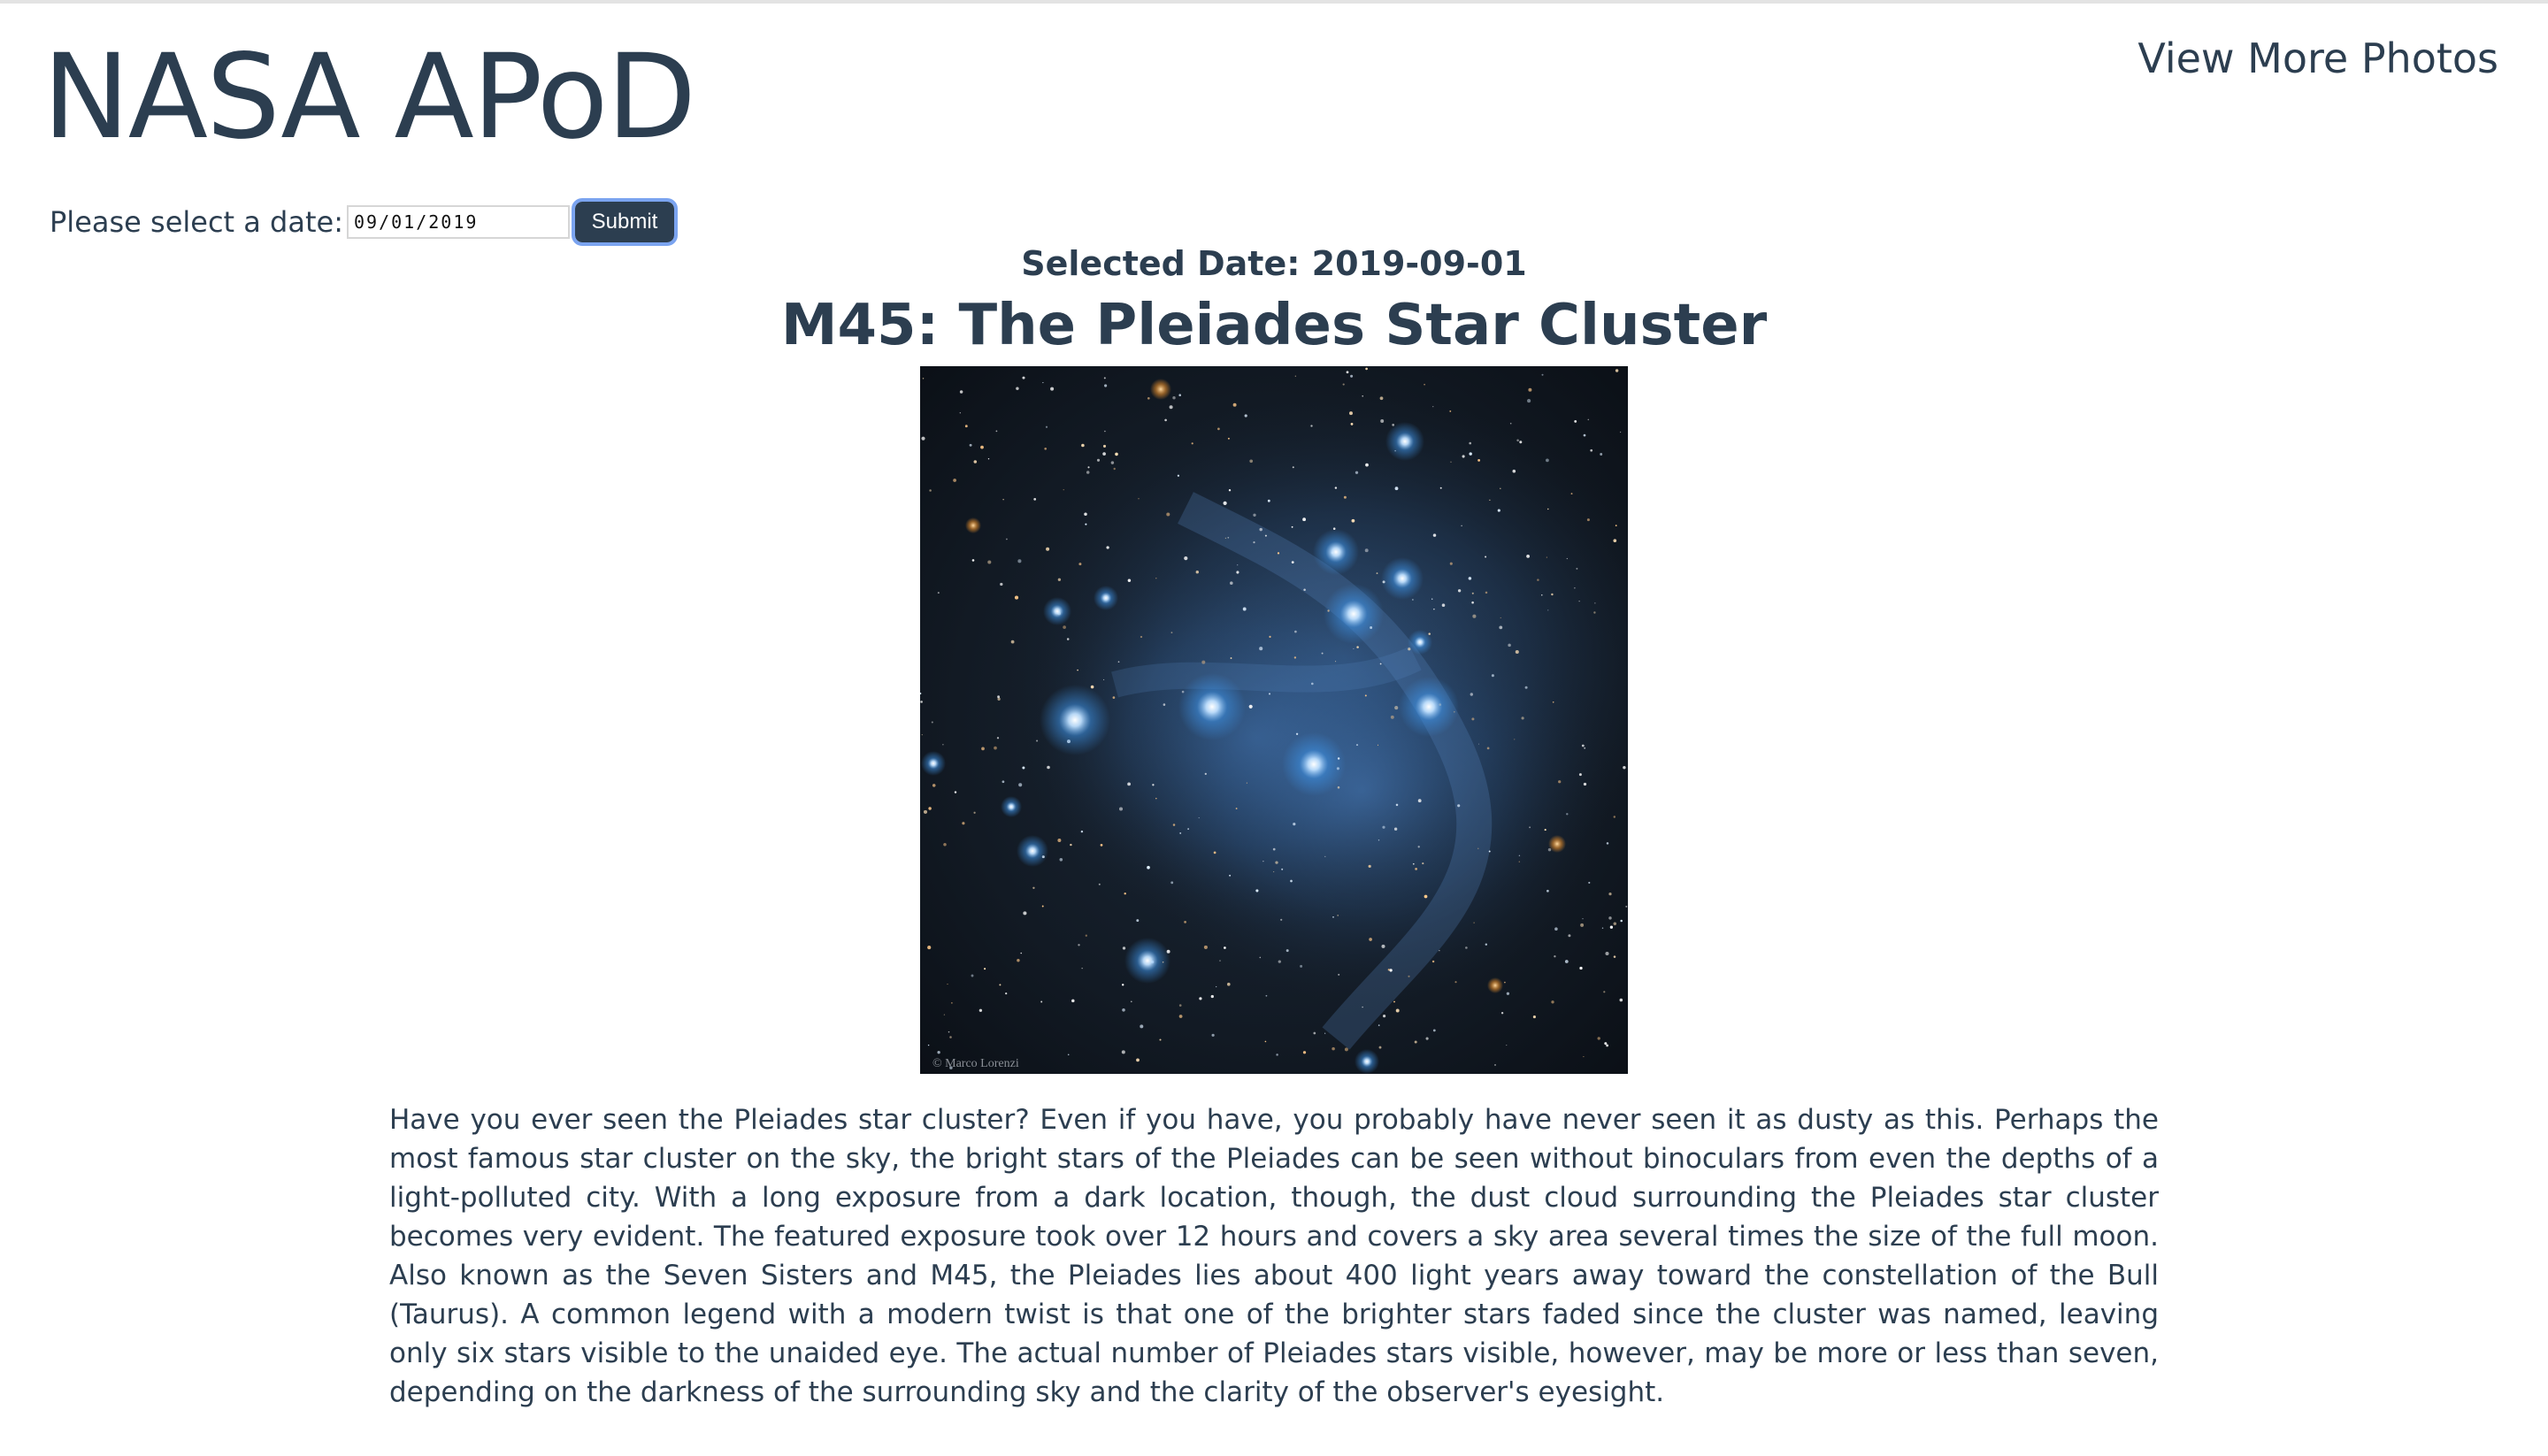 This screenshot has height=1456, width=2548. I want to click on date-input, so click(458, 222).